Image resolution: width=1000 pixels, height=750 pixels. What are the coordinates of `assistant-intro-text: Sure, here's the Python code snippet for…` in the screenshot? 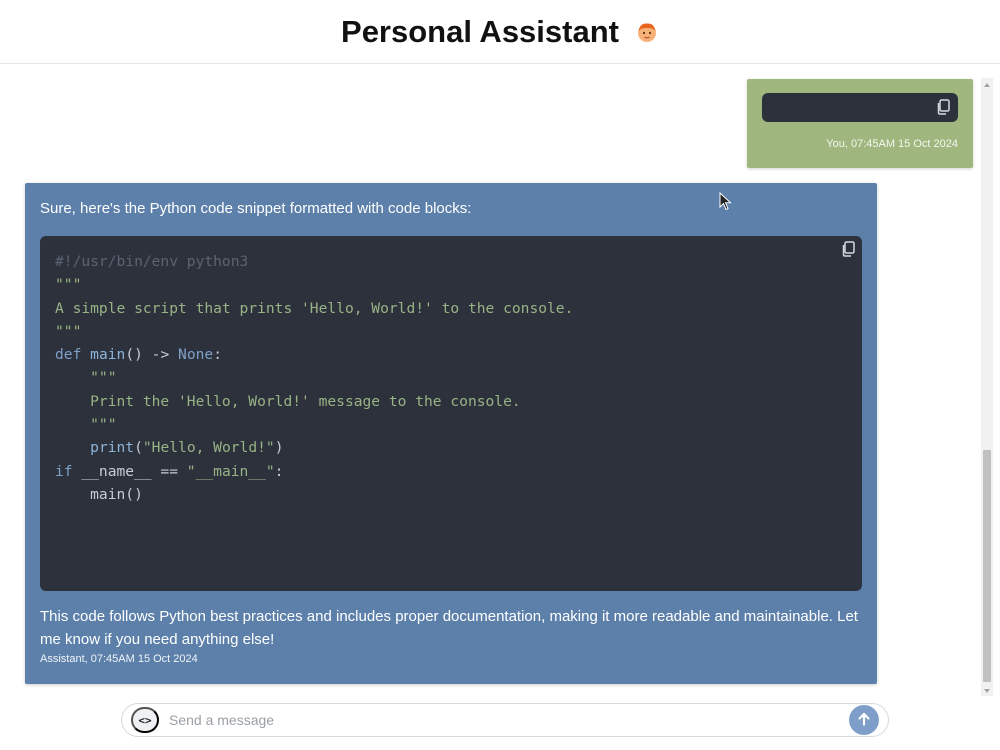 It's located at (256, 208).